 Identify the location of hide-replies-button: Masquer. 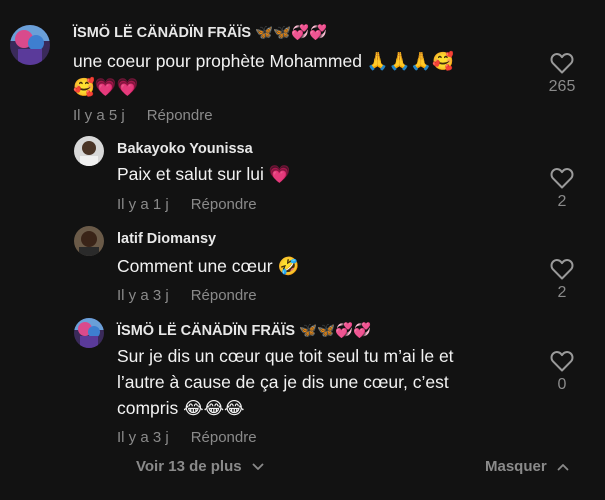
(527, 466).